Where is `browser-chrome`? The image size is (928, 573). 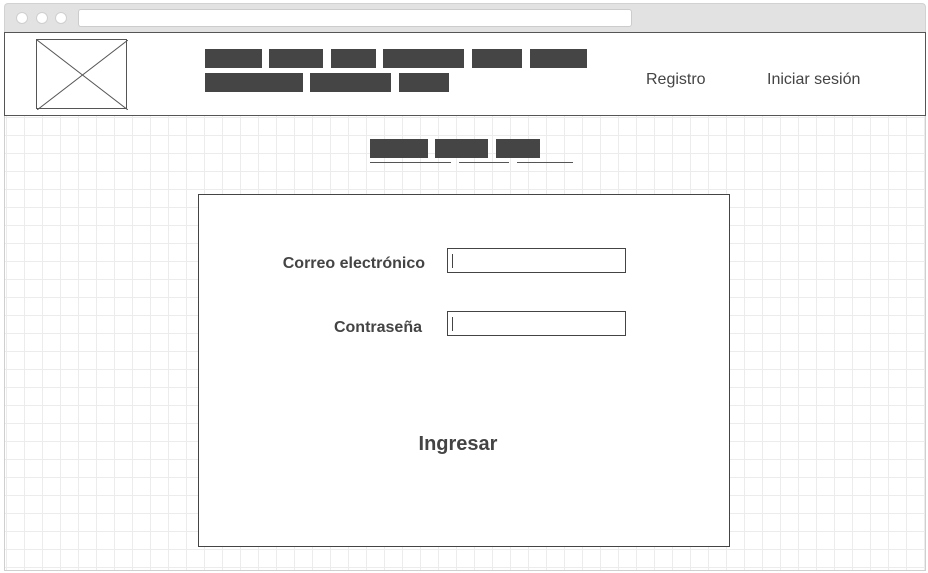 browser-chrome is located at coordinates (465, 17).